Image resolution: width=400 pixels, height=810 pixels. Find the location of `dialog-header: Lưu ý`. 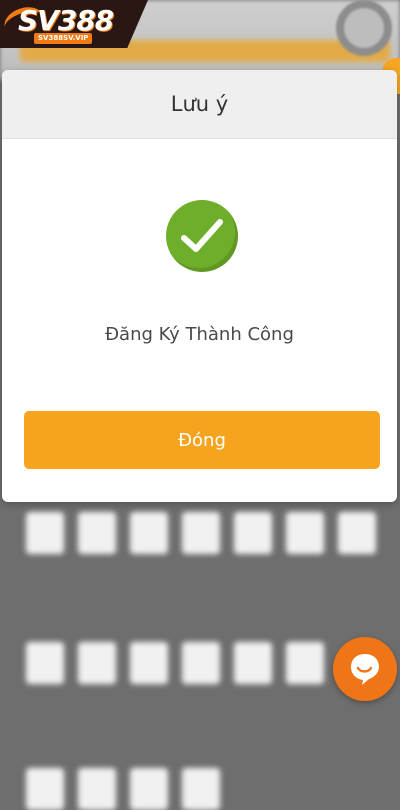

dialog-header: Lưu ý is located at coordinates (199, 104).